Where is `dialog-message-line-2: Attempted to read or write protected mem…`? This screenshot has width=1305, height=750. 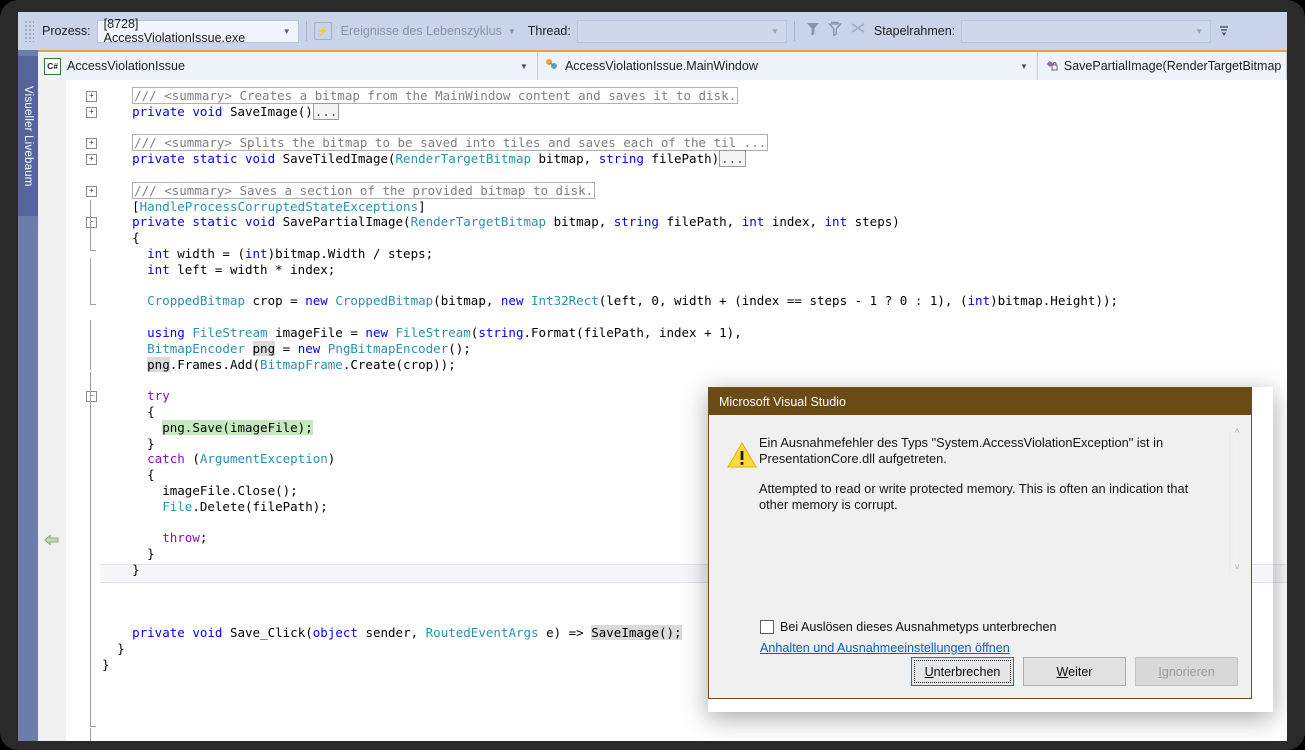 dialog-message-line-2: Attempted to read or write protected mem… is located at coordinates (974, 496).